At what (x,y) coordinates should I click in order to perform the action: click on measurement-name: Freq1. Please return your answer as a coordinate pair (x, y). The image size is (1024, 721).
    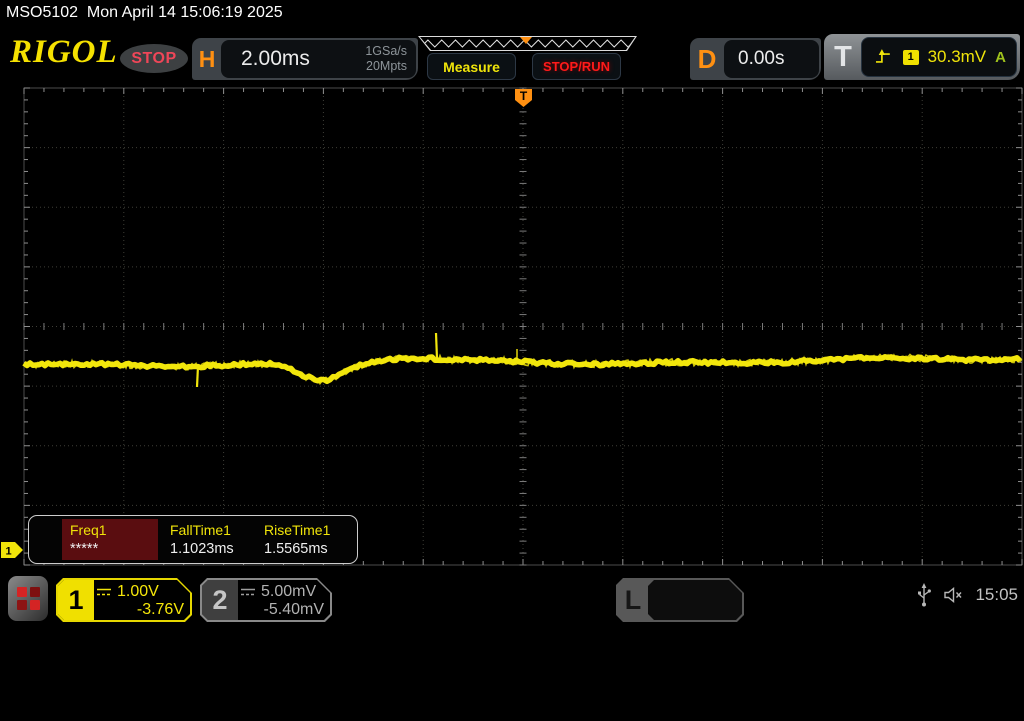
    Looking at the image, I should click on (88, 530).